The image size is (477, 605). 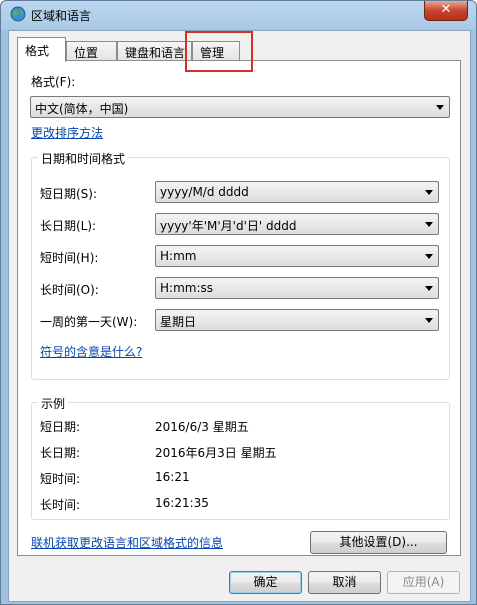 What do you see at coordinates (41, 49) in the screenshot?
I see `tab-formats: 格式` at bounding box center [41, 49].